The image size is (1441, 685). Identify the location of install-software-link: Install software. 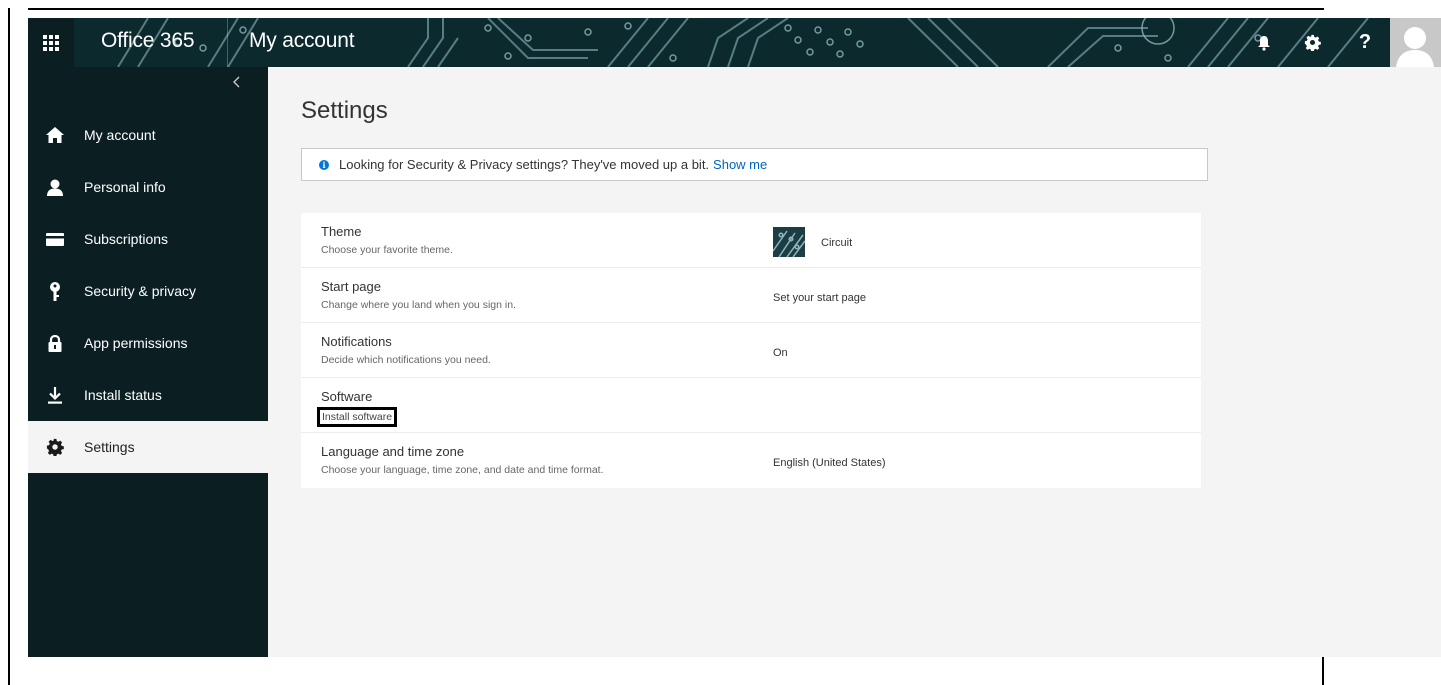
(357, 417).